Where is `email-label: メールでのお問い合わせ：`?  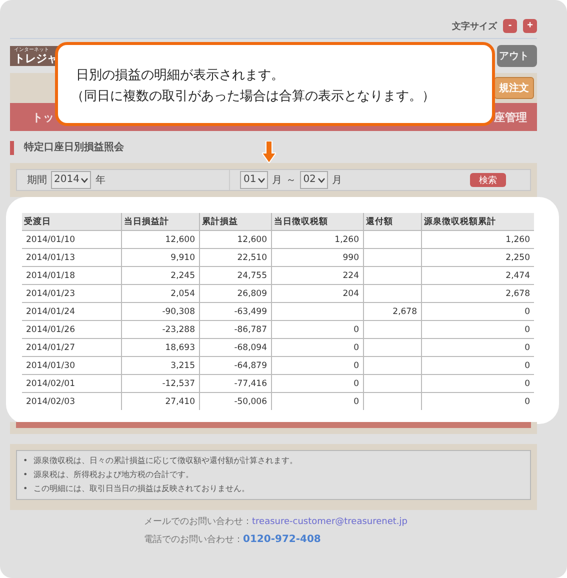 email-label: メールでのお問い合わせ： is located at coordinates (198, 522).